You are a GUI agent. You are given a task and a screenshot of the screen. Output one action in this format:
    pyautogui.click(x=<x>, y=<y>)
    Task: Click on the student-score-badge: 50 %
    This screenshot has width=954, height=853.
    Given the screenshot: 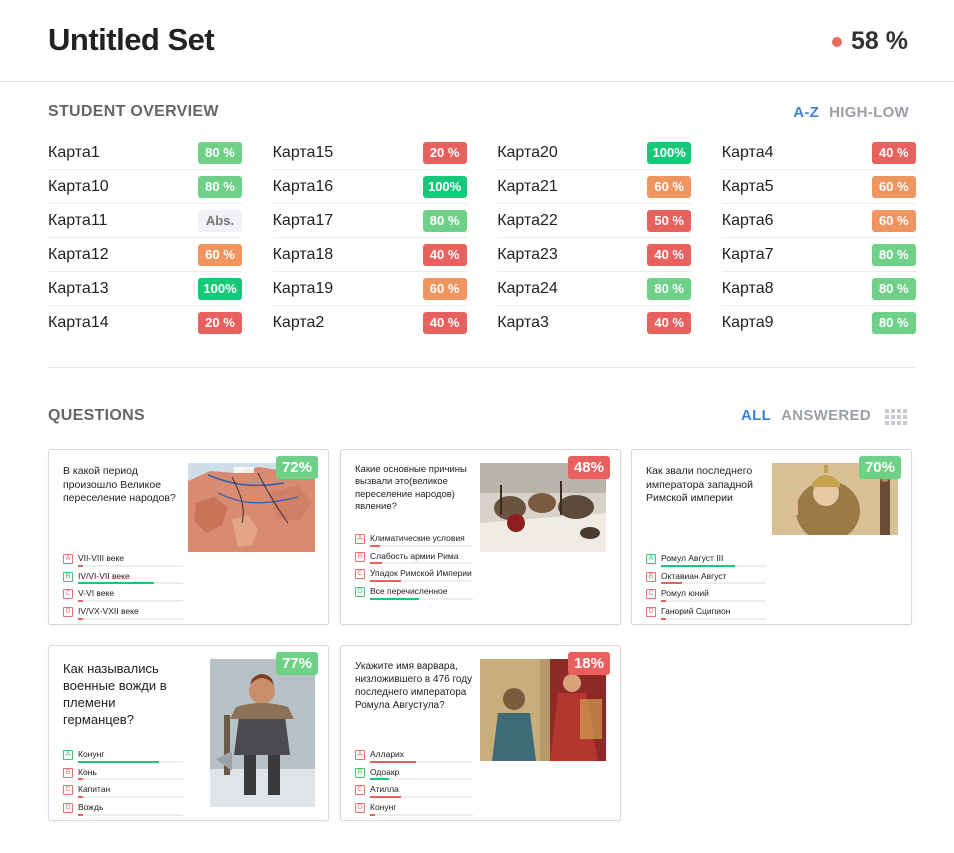 What is the action you would take?
    pyautogui.click(x=669, y=220)
    